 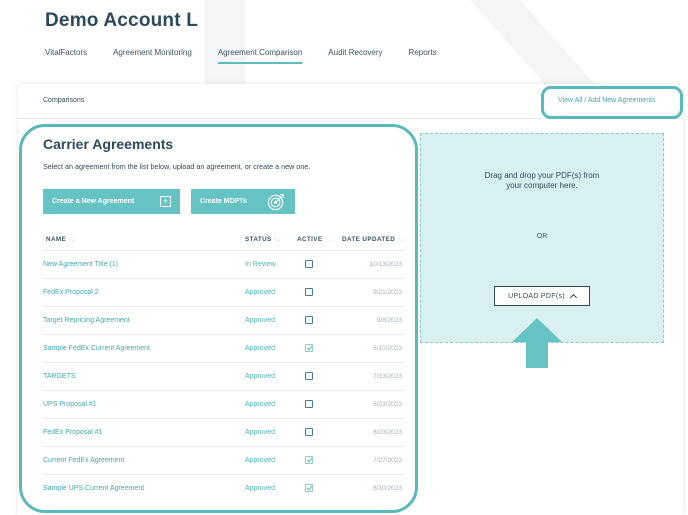 What do you see at coordinates (260, 264) in the screenshot?
I see `status-text: In Review` at bounding box center [260, 264].